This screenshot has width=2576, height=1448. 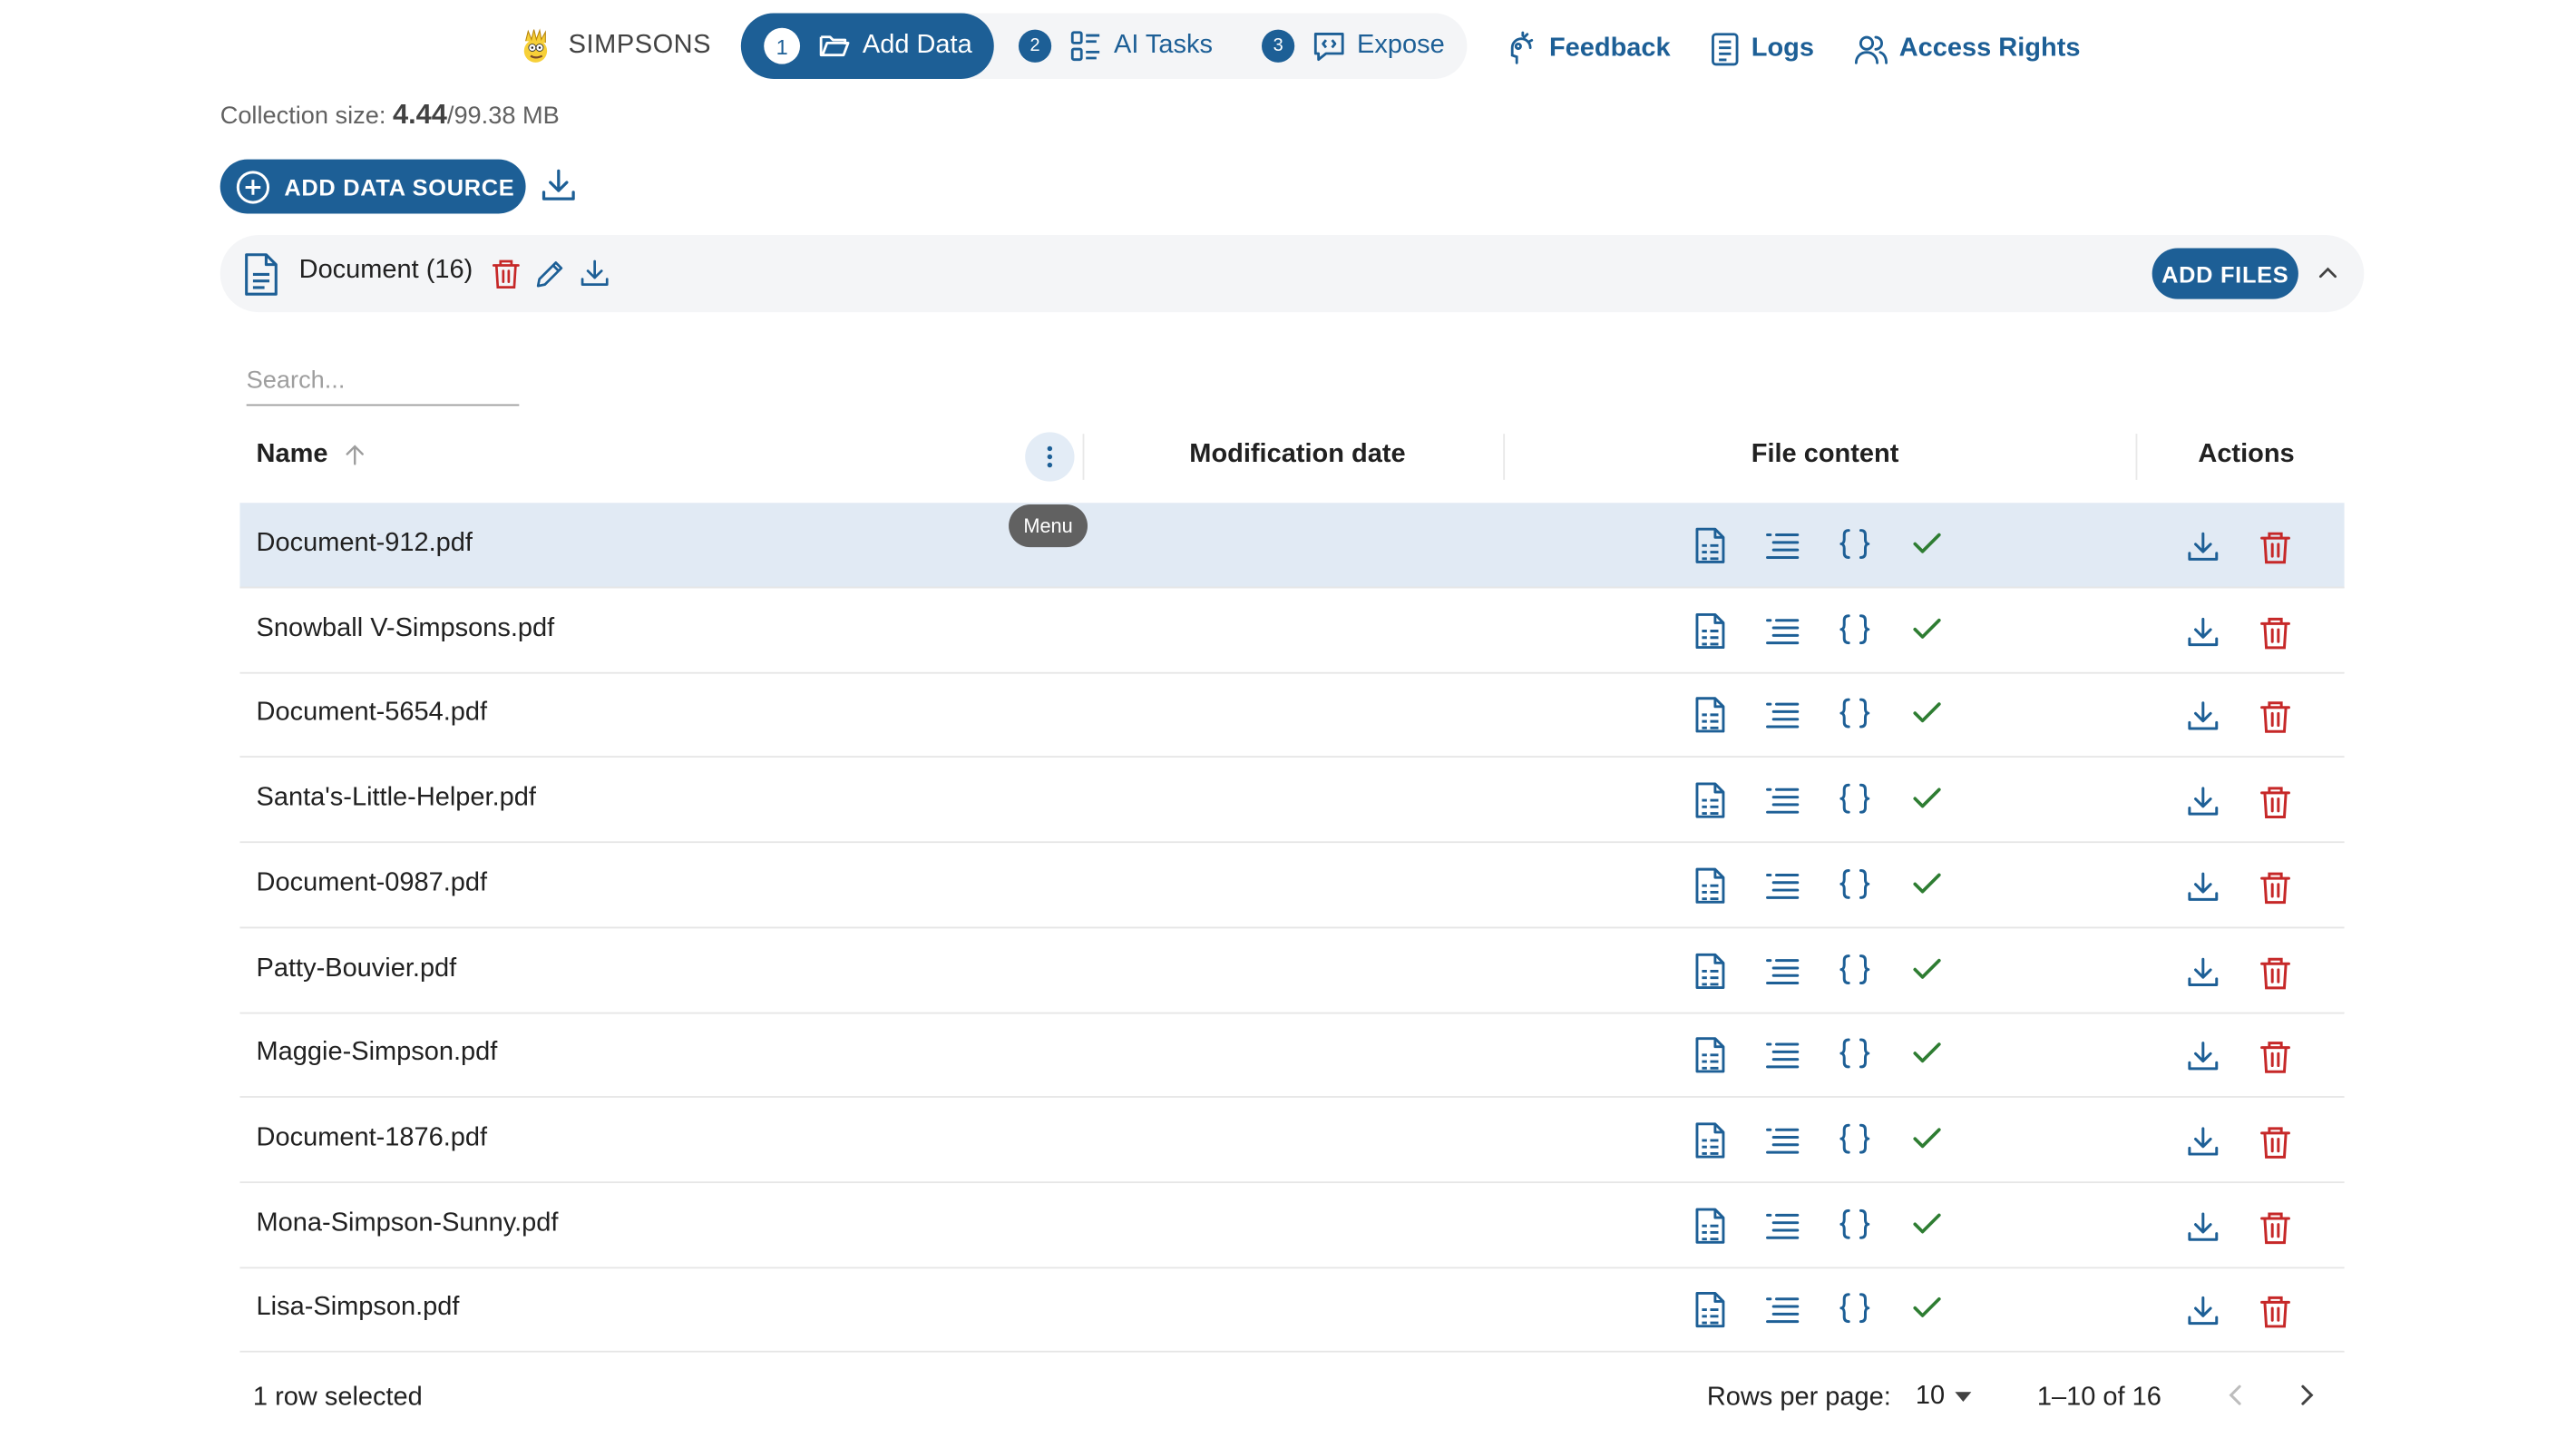 I want to click on step-expose: 3 Expose, so click(x=1353, y=45).